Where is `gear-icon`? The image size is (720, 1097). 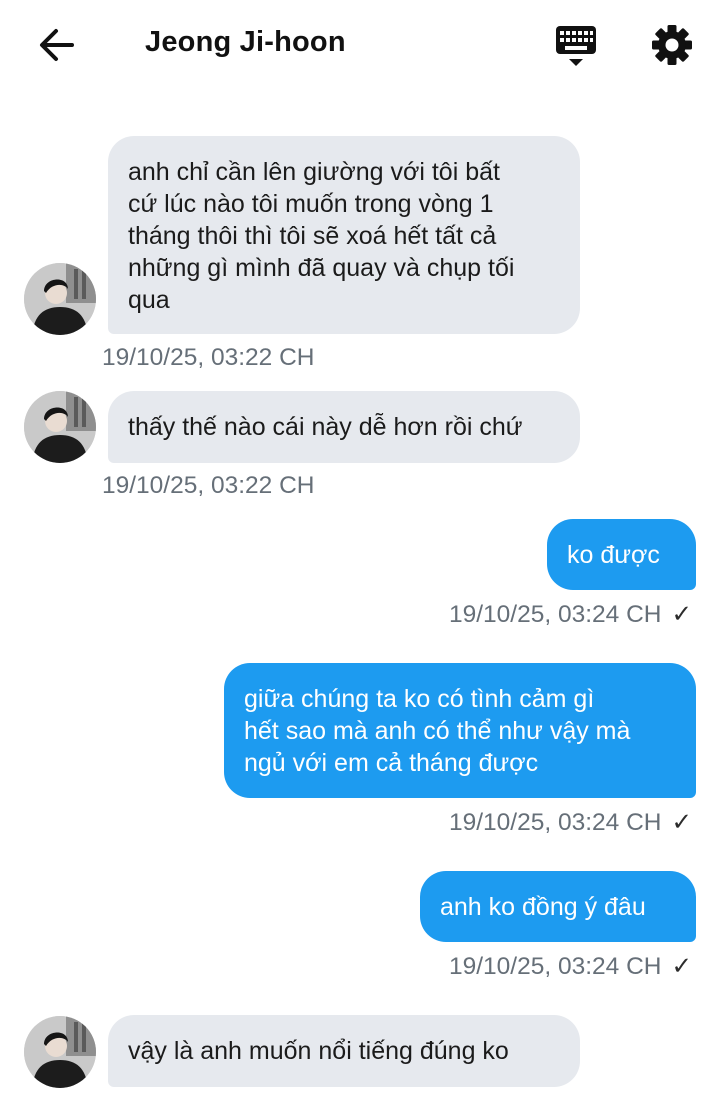
gear-icon is located at coordinates (672, 45).